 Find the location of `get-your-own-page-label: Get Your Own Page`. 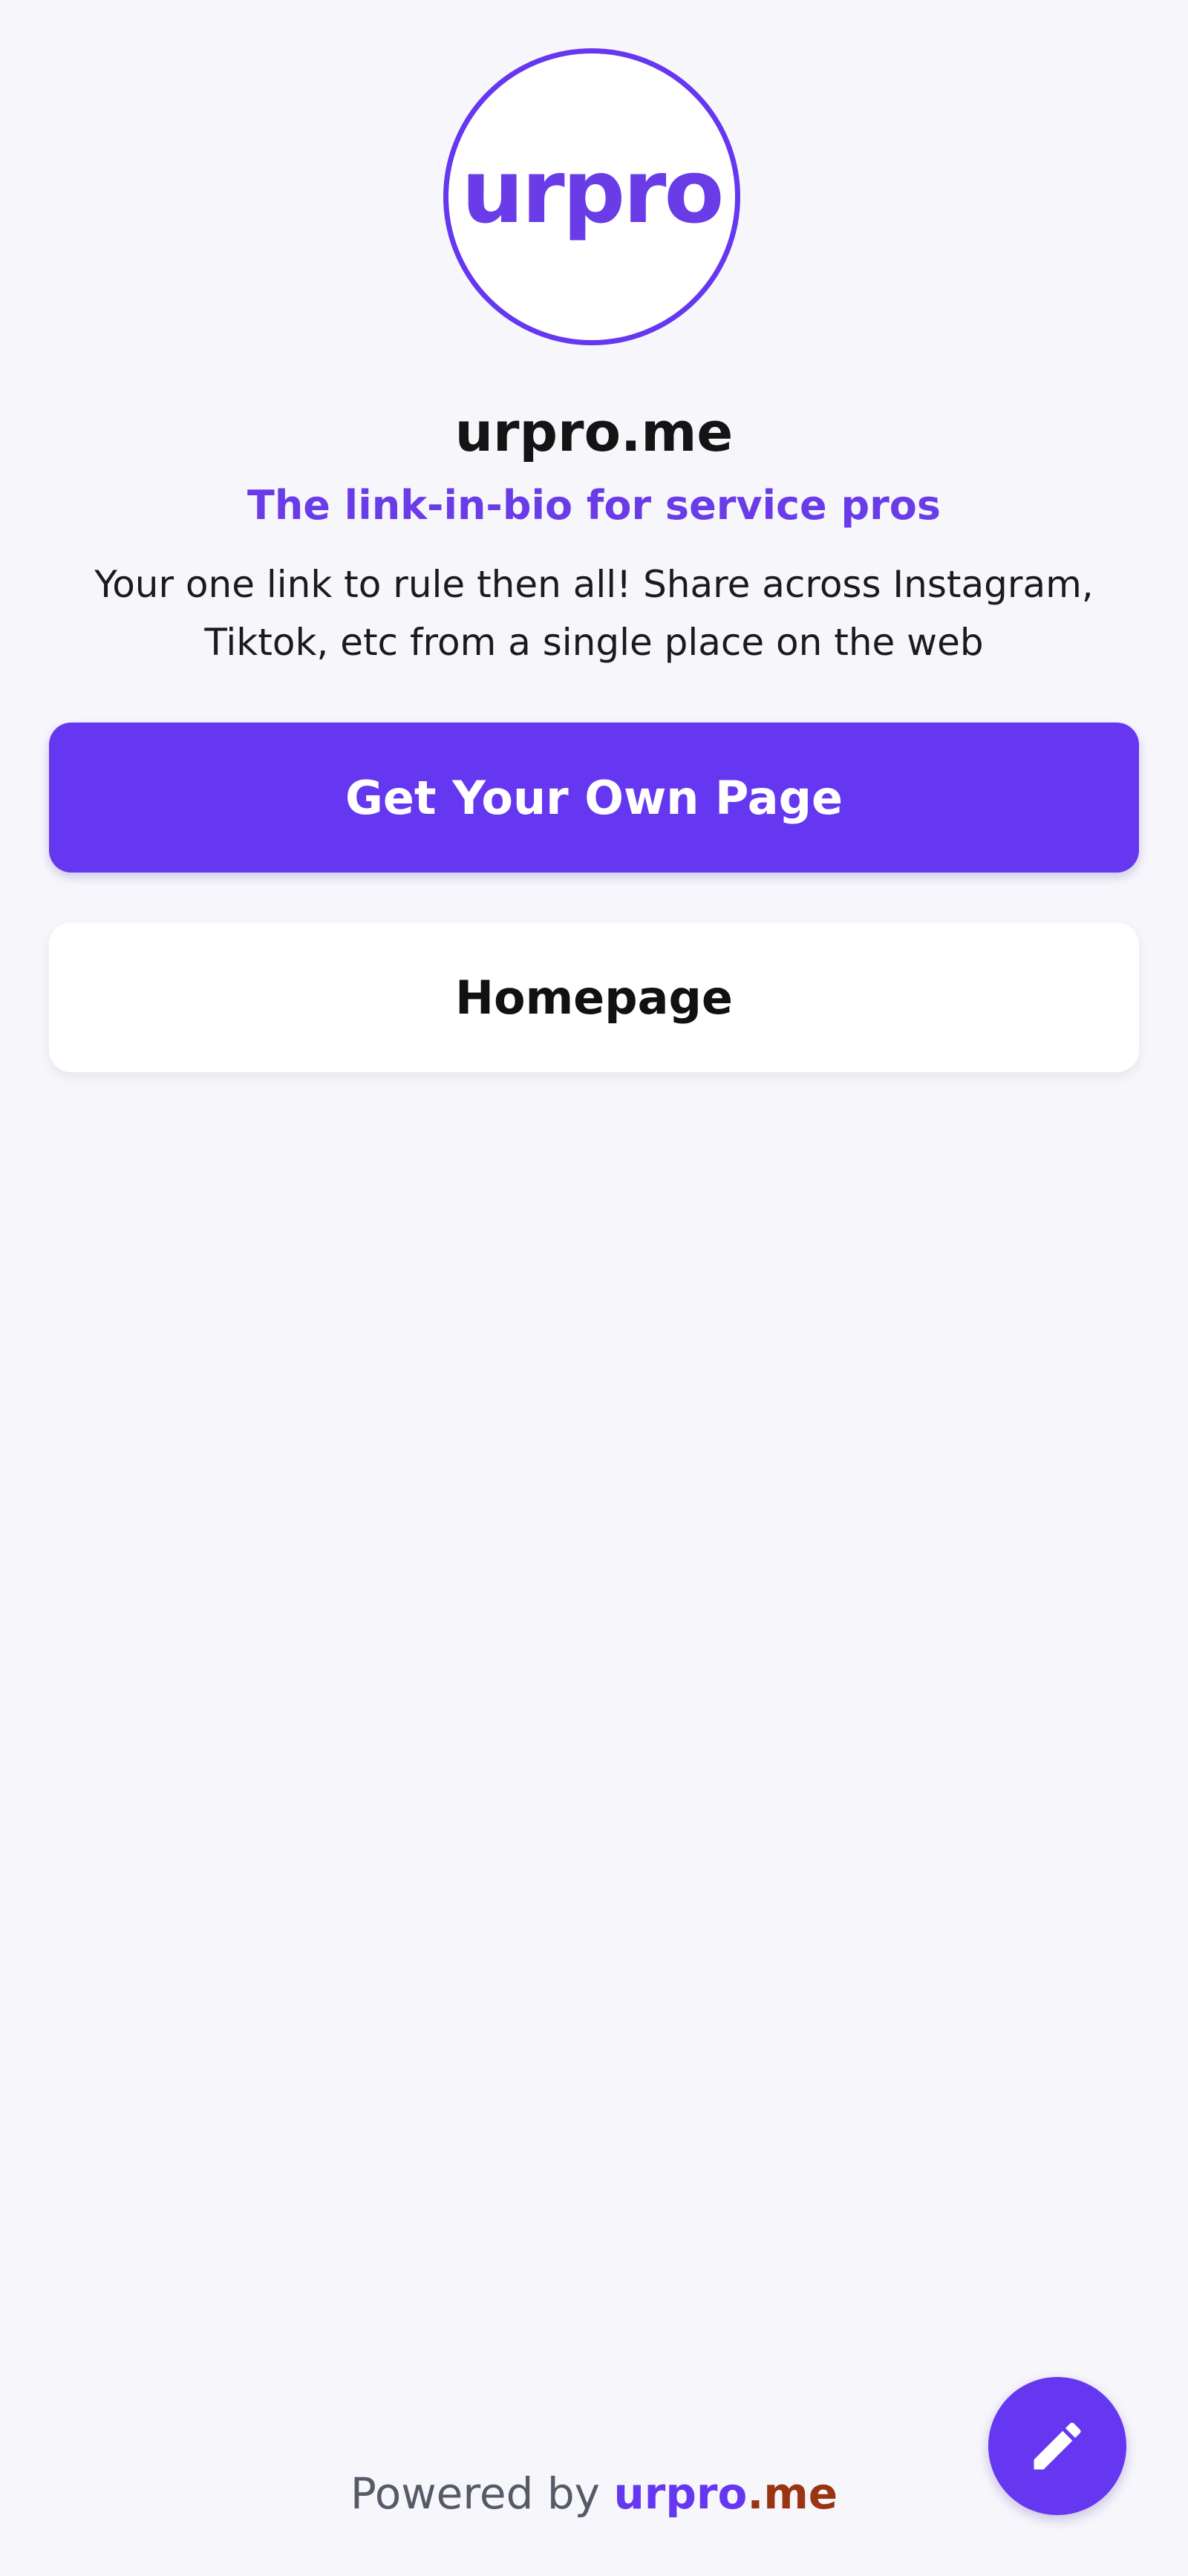

get-your-own-page-label: Get Your Own Page is located at coordinates (594, 797).